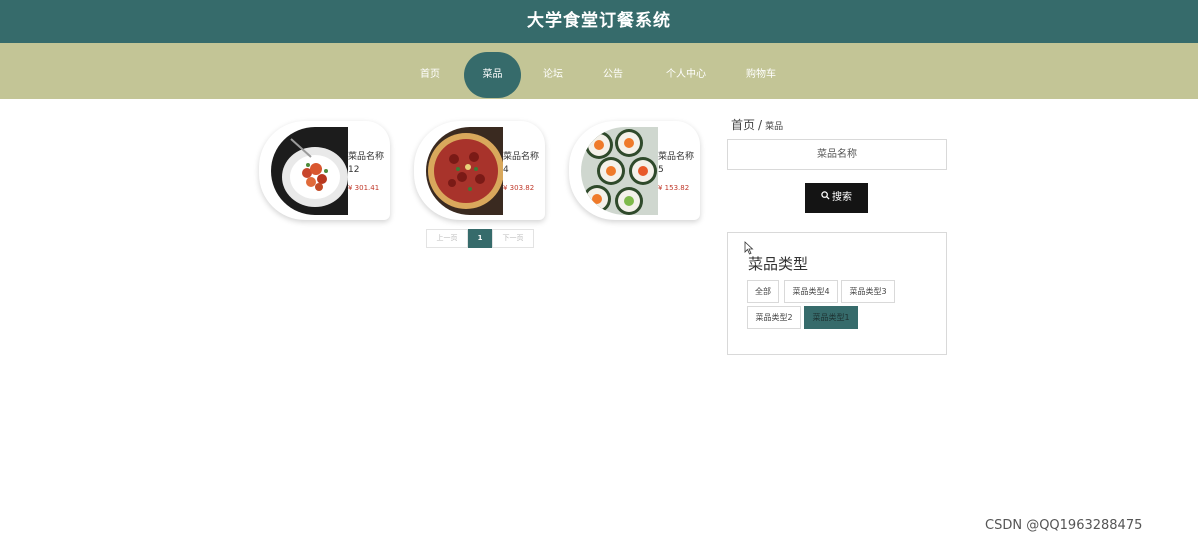 Image resolution: width=1198 pixels, height=545 pixels. I want to click on category-tag-type1: 菜品类型1, so click(831, 317).